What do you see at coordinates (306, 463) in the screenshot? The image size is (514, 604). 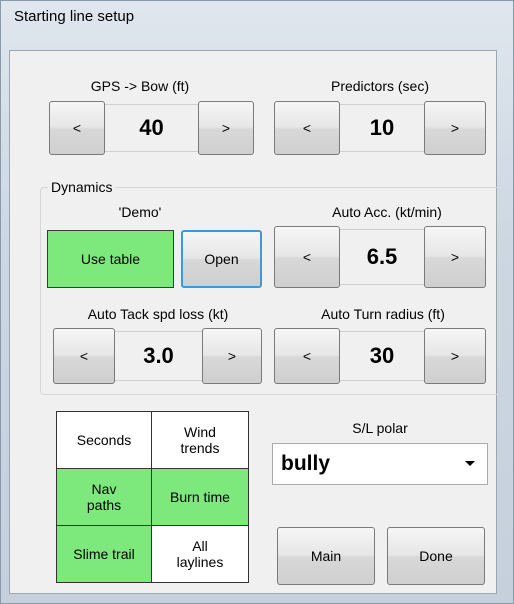 I see `sl-polar-selected-value: bully` at bounding box center [306, 463].